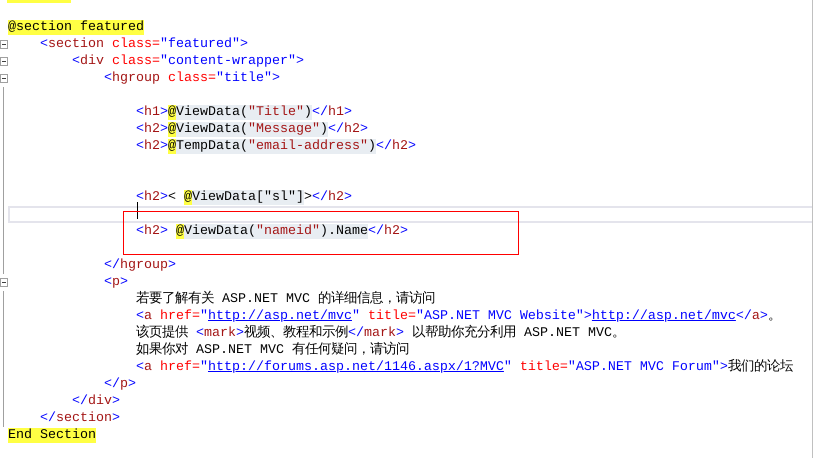  I want to click on code-line: <div class="content-wrapper">, so click(187, 61).